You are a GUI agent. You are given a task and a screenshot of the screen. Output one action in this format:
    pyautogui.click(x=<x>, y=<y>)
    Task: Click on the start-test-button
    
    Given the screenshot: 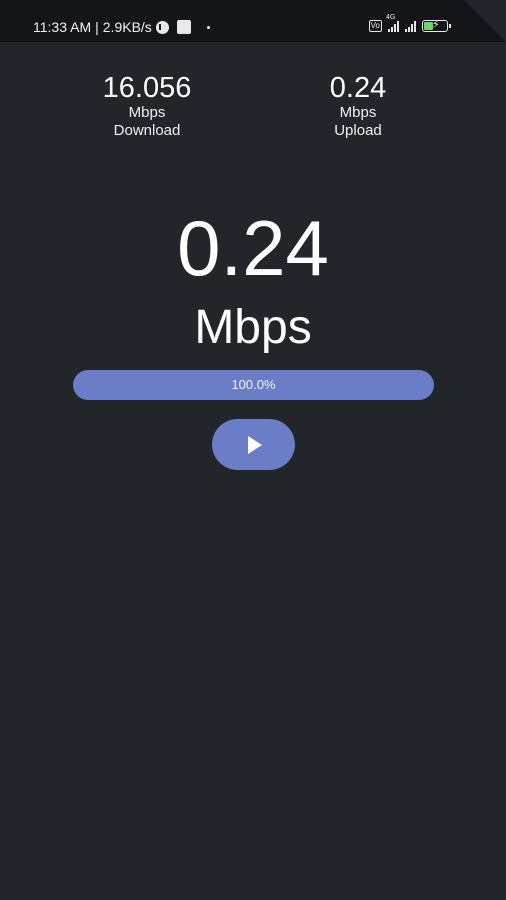 What is the action you would take?
    pyautogui.click(x=253, y=444)
    